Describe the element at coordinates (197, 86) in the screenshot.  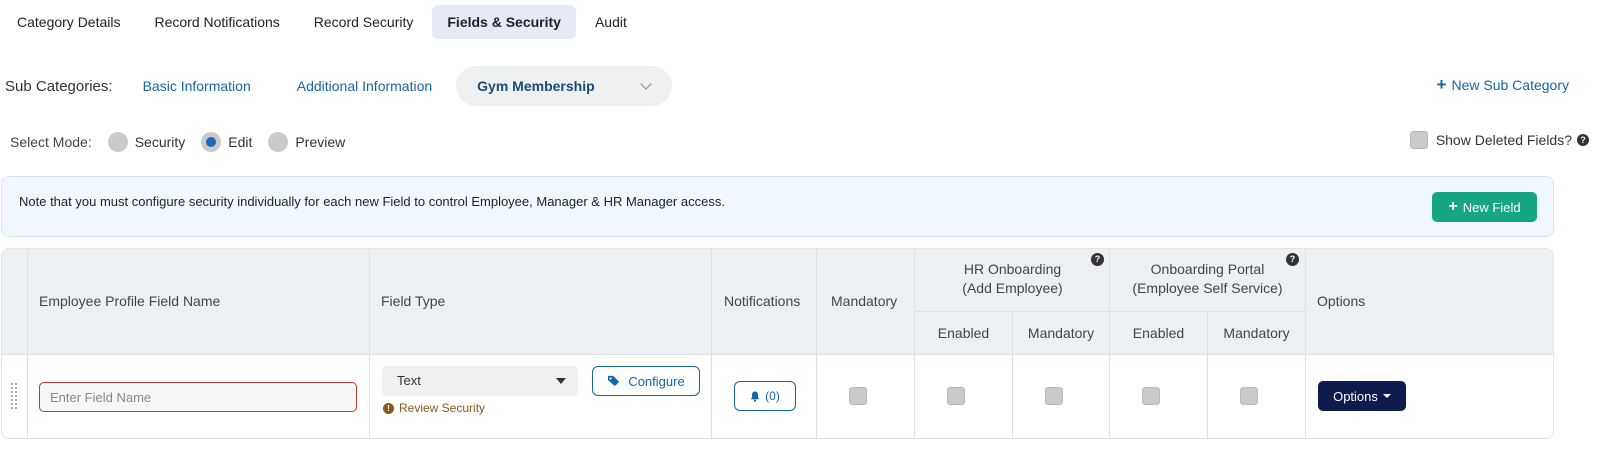
I see `subcategory-basic-information: Basic Information` at that location.